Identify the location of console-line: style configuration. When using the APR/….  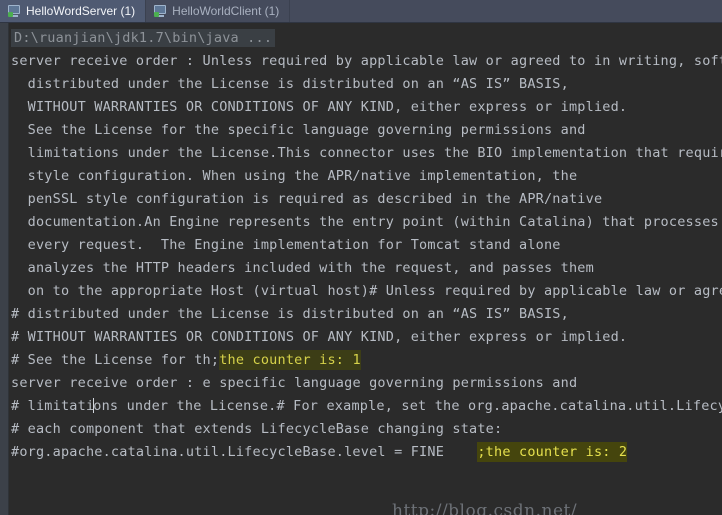
(366, 176).